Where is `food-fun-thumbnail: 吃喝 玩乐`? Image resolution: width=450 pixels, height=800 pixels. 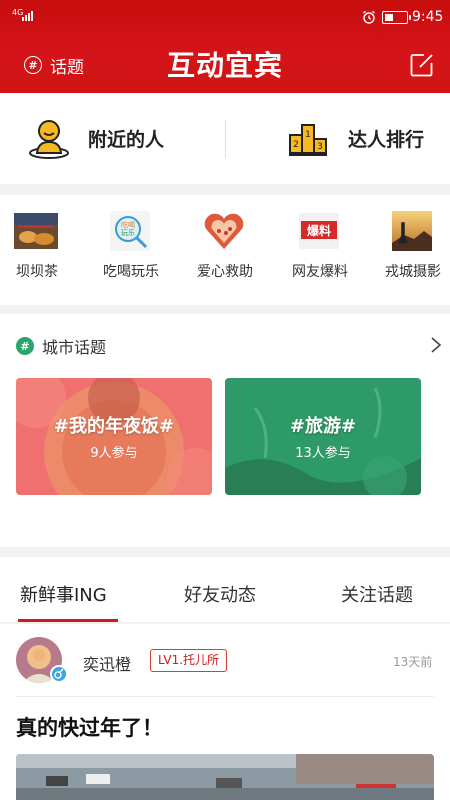
food-fun-thumbnail: 吃喝 玩乐 is located at coordinates (130, 231).